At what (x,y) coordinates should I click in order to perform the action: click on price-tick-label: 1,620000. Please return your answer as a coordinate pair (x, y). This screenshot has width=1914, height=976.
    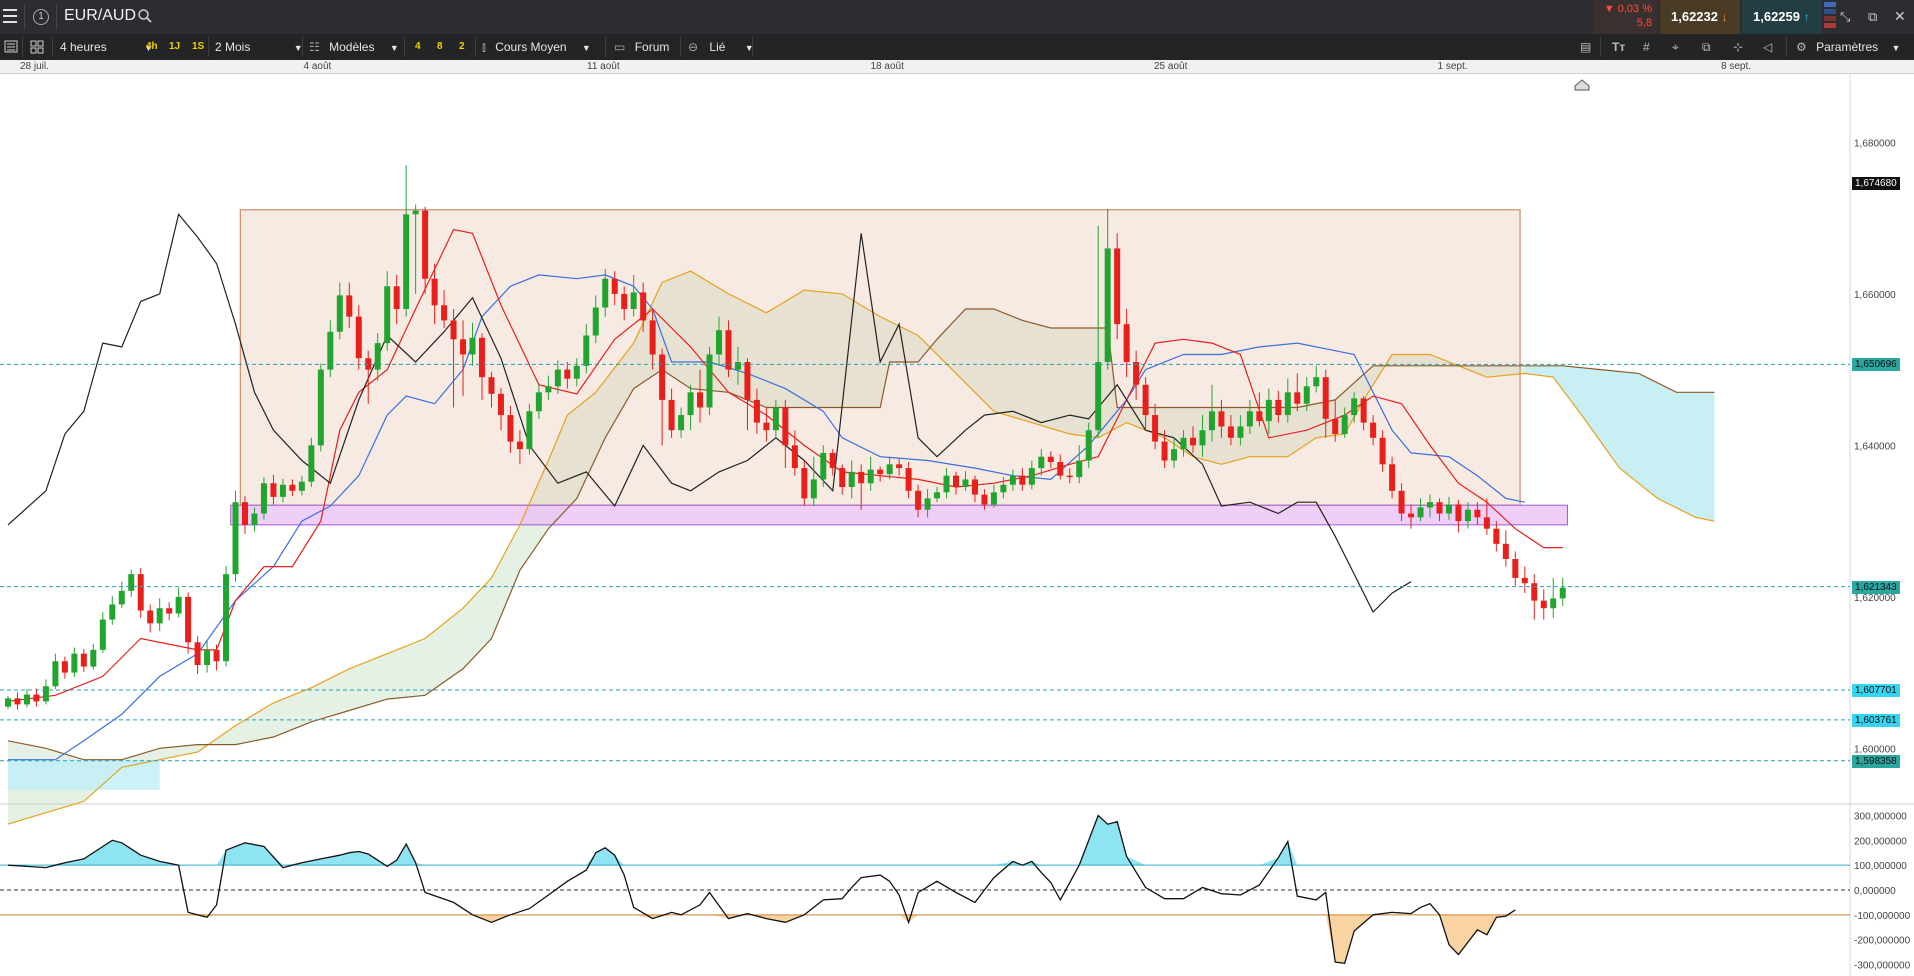
    Looking at the image, I should click on (1875, 598).